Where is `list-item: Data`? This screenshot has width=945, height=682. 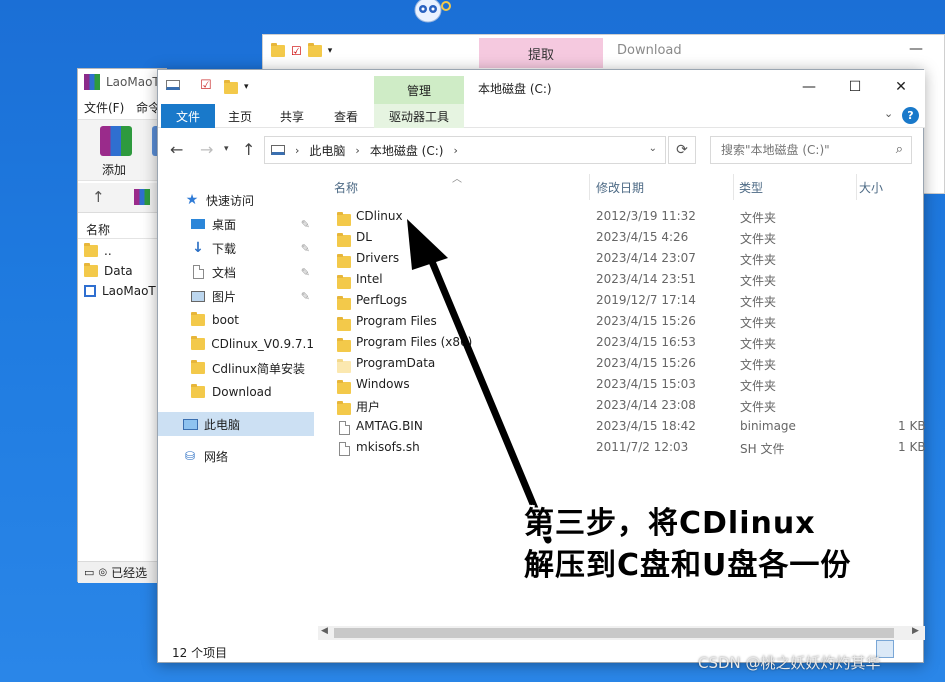
list-item: Data is located at coordinates (108, 271).